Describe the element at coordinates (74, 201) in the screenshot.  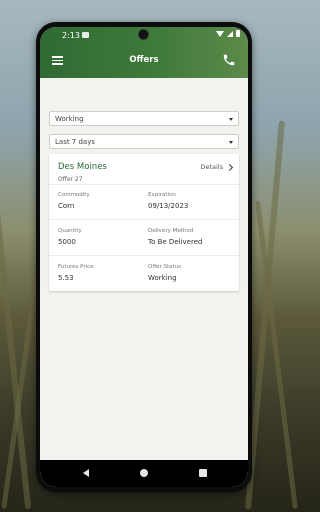
I see `commodity-field: Commodity Corn` at that location.